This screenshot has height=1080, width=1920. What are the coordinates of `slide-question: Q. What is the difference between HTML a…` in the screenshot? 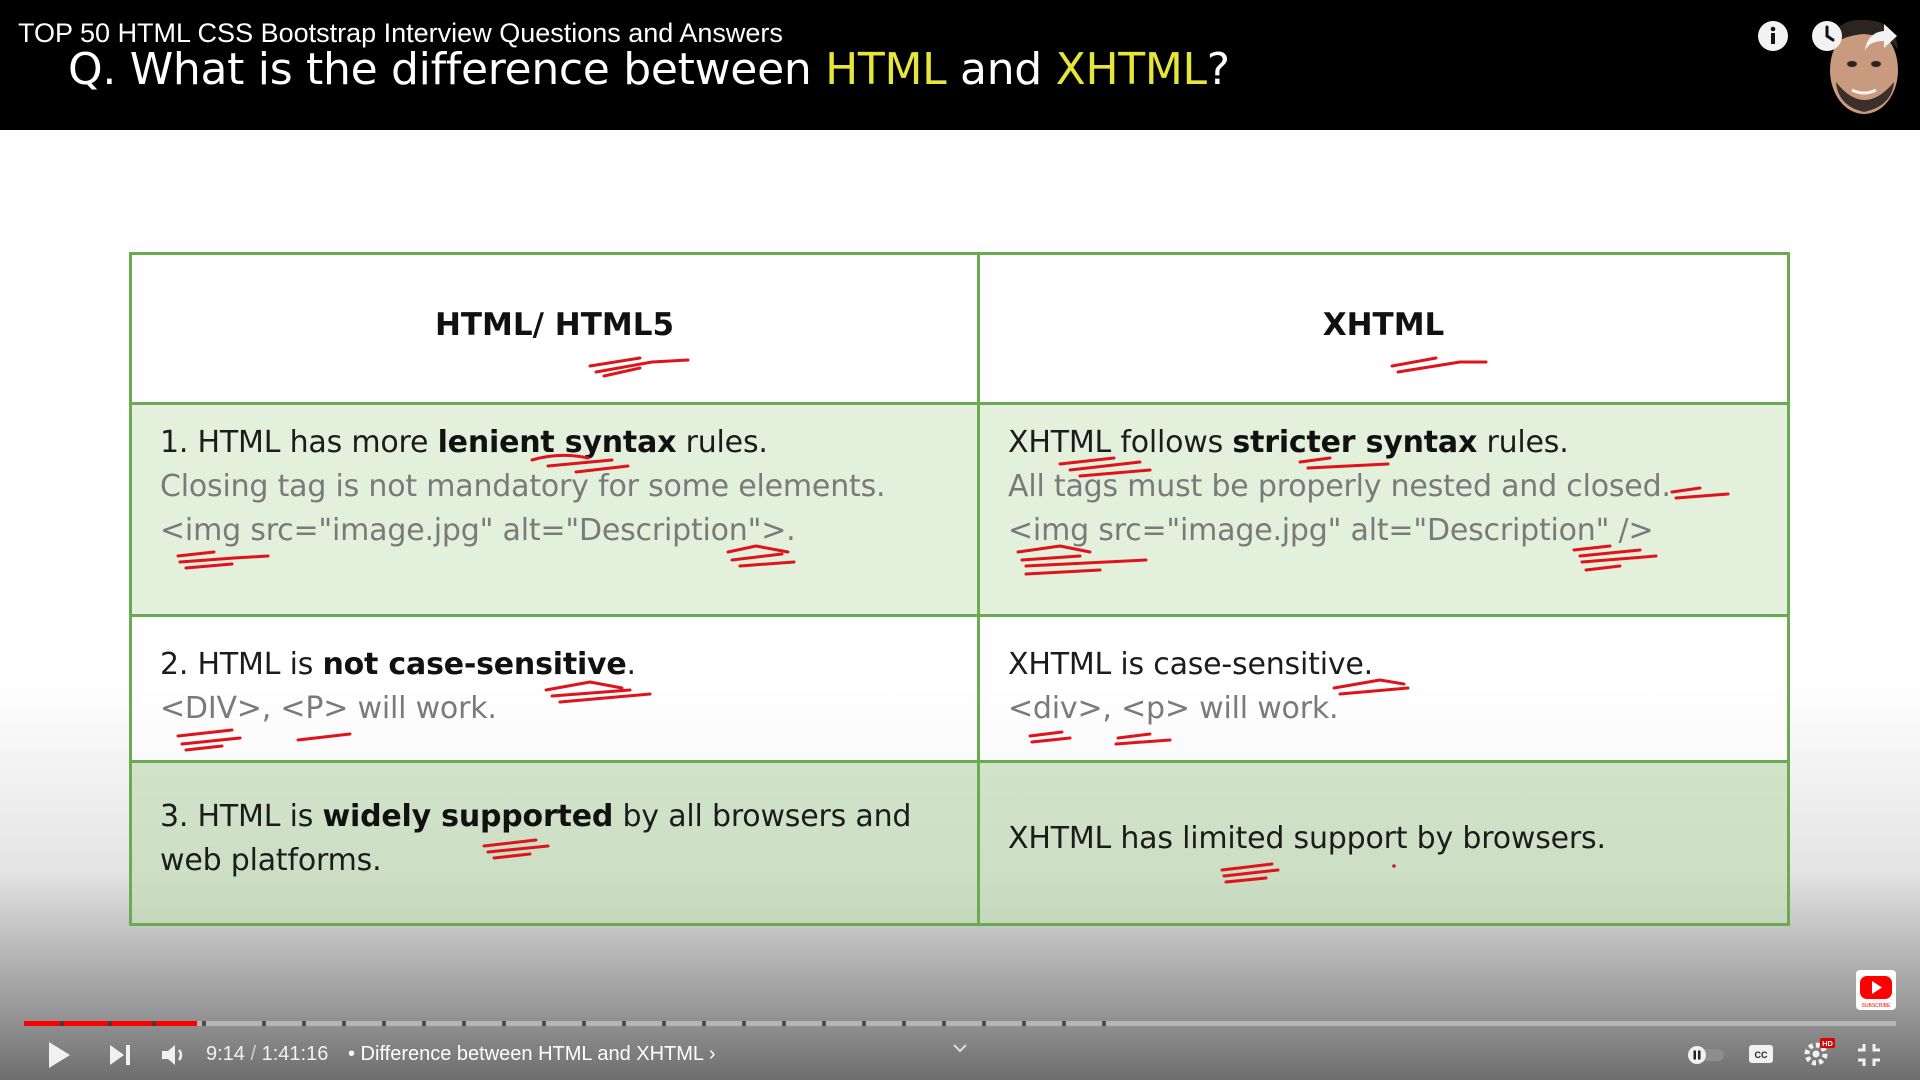 It's located at (649, 69).